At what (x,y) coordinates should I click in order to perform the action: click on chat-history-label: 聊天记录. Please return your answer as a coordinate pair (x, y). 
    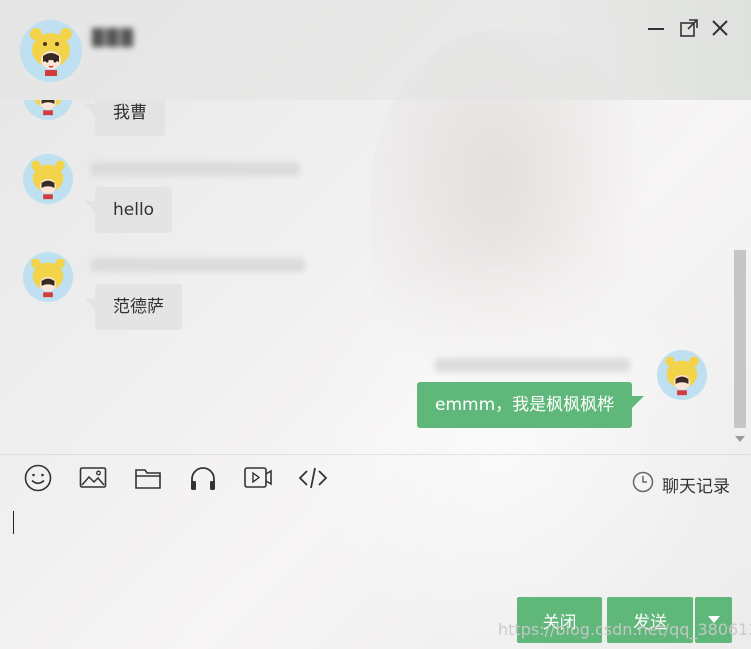
    Looking at the image, I should click on (696, 486).